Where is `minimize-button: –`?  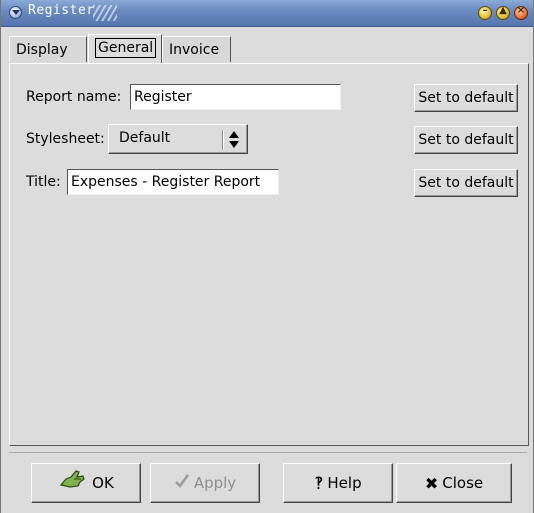 minimize-button: – is located at coordinates (485, 12).